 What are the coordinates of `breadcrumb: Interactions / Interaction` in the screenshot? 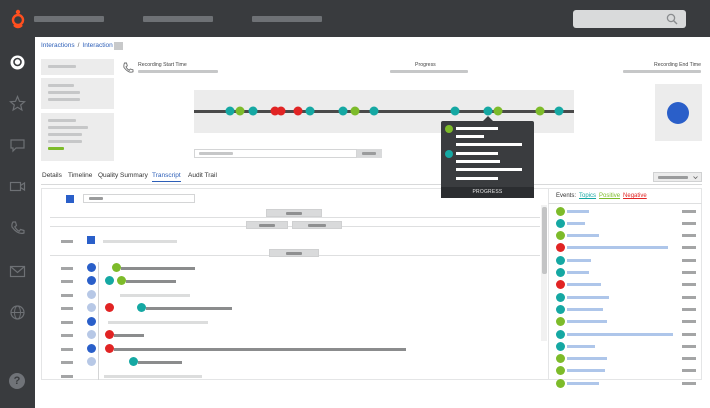 It's located at (77, 45).